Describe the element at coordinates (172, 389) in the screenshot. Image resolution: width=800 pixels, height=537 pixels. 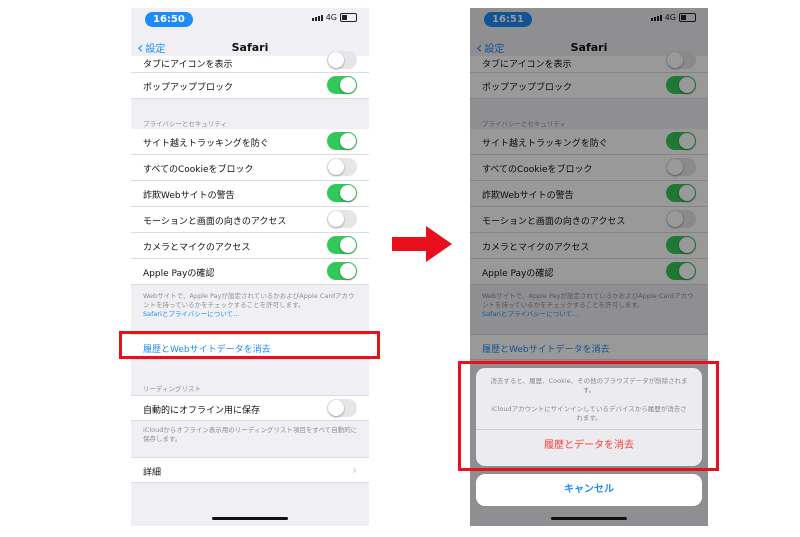
I see `reading-list-section-header: リーディングリスト` at that location.